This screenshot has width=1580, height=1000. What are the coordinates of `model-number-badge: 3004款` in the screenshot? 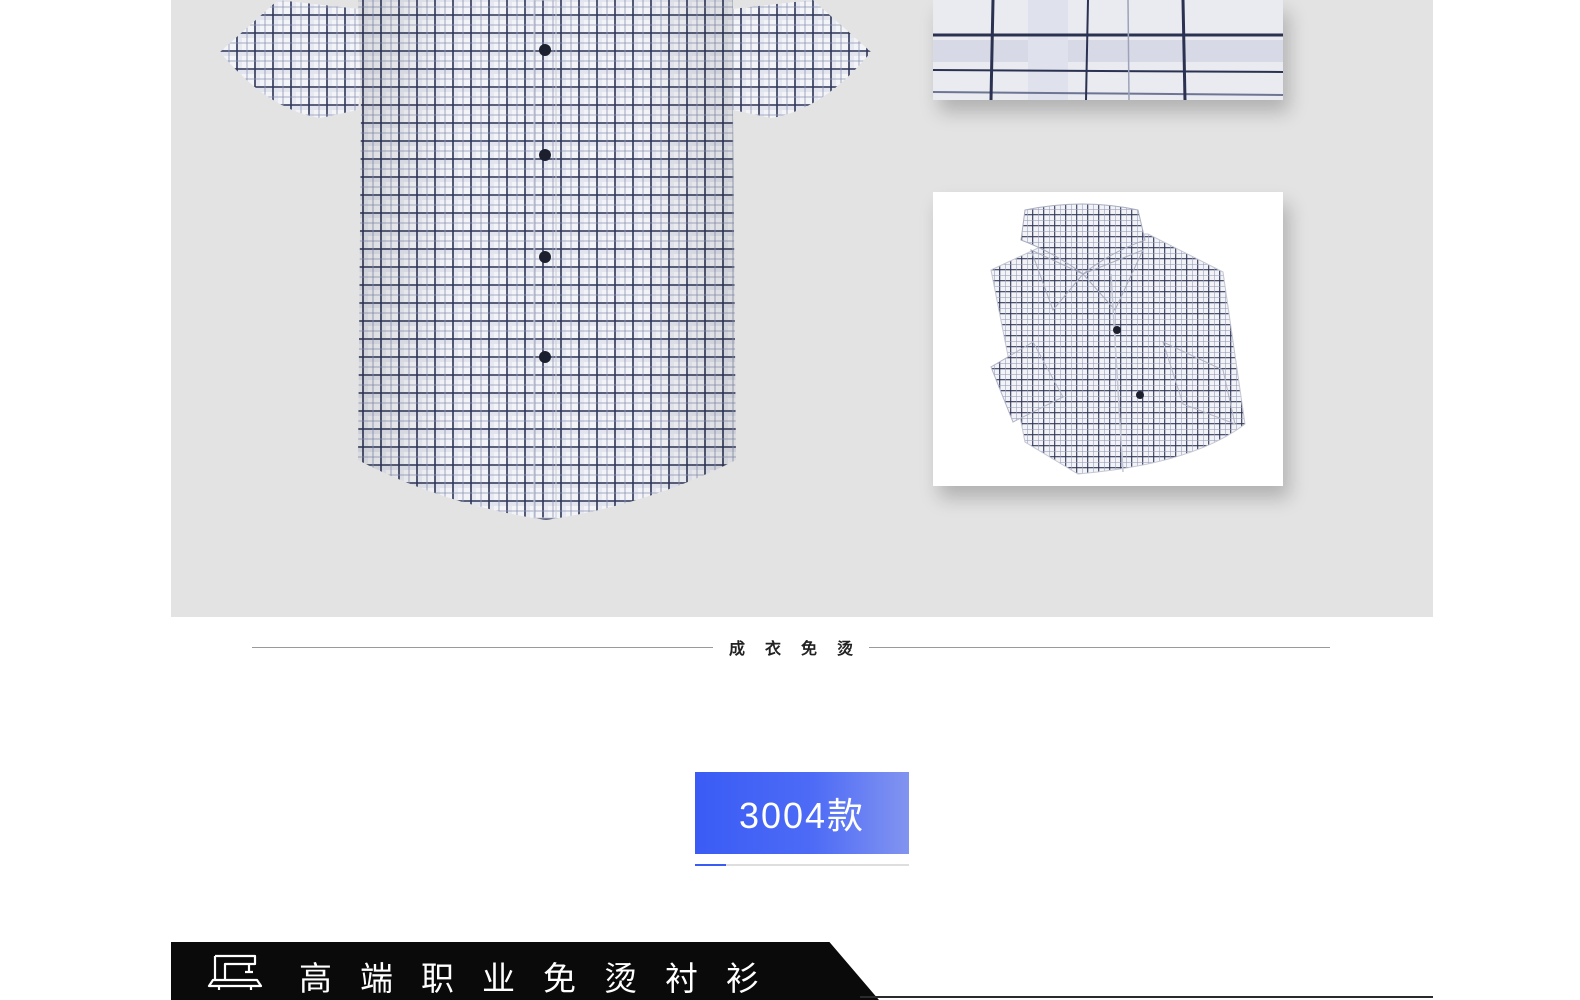 It's located at (802, 813).